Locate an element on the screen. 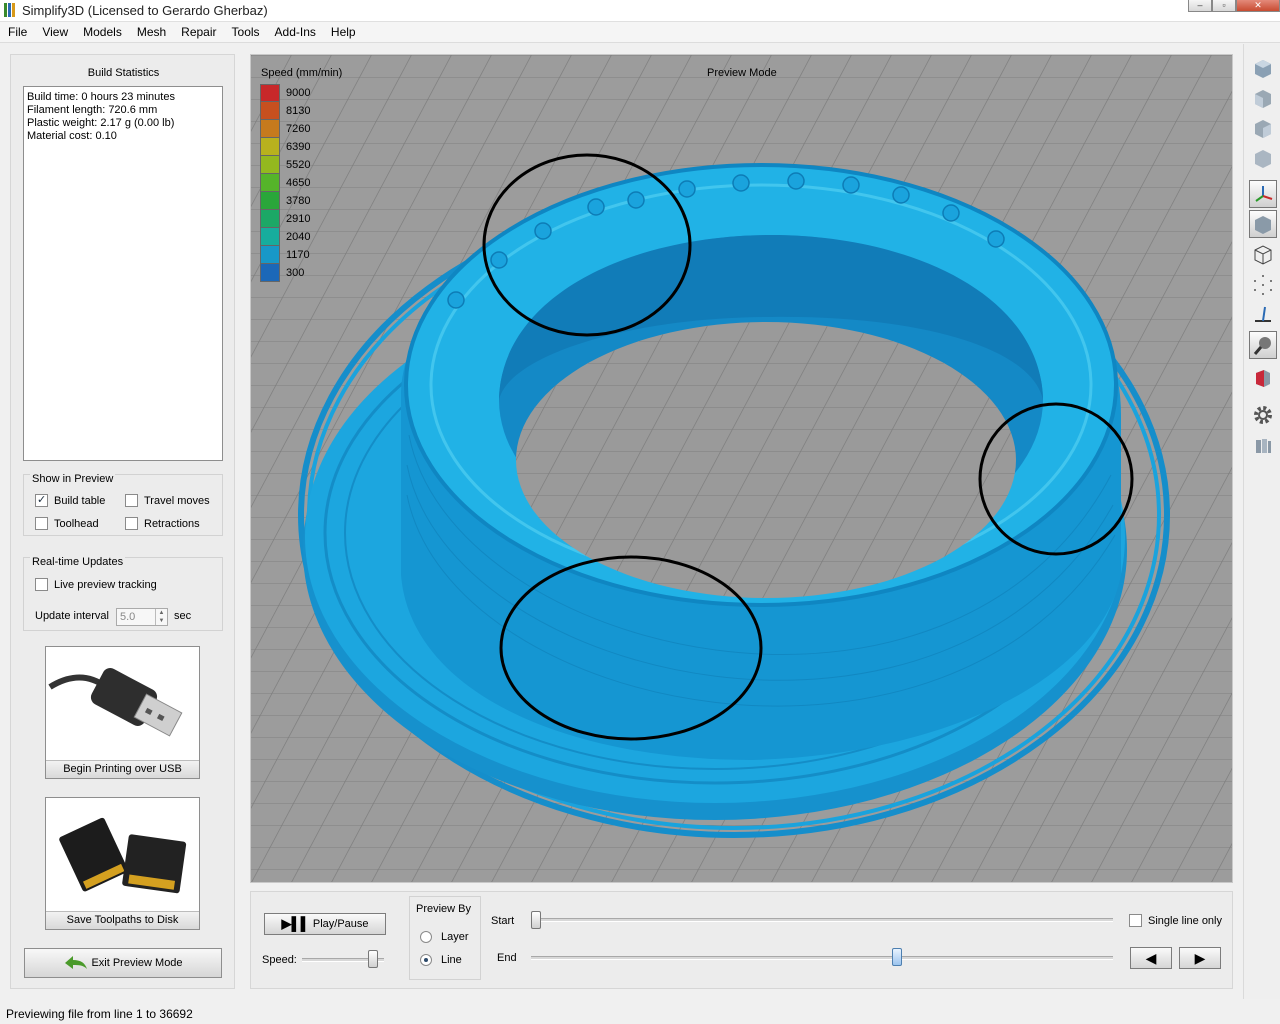  preview-by-layer-radio: Layer is located at coordinates (444, 937).